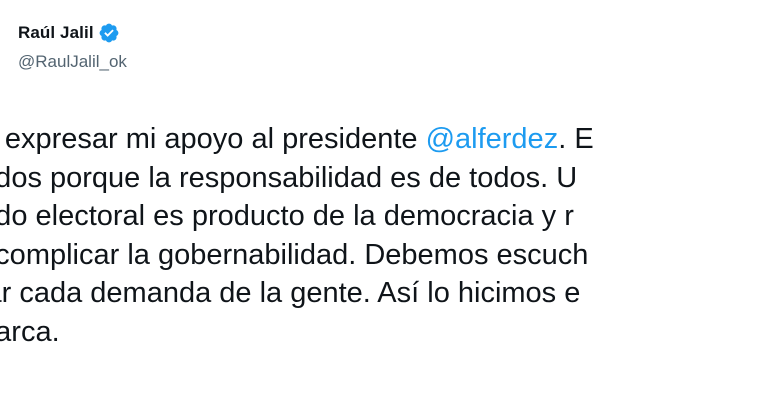 Image resolution: width=768 pixels, height=400 pixels. I want to click on author-handle: @RaulJalil_ok, so click(72, 62).